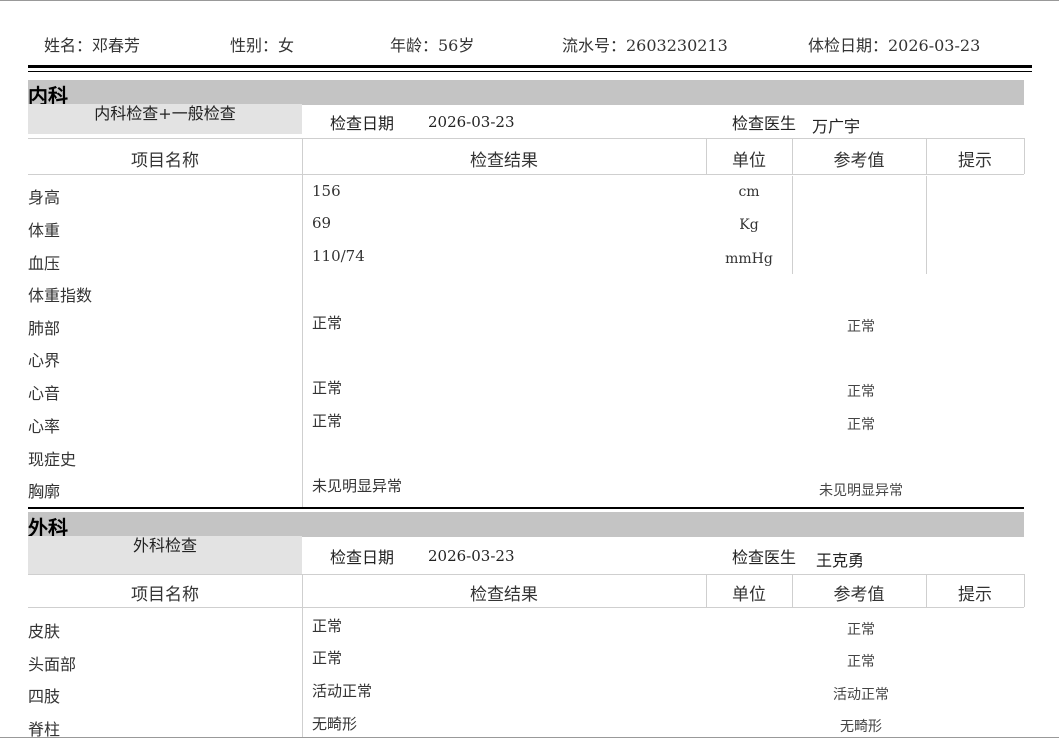  What do you see at coordinates (749, 259) in the screenshot?
I see `row-unit: mmHg` at bounding box center [749, 259].